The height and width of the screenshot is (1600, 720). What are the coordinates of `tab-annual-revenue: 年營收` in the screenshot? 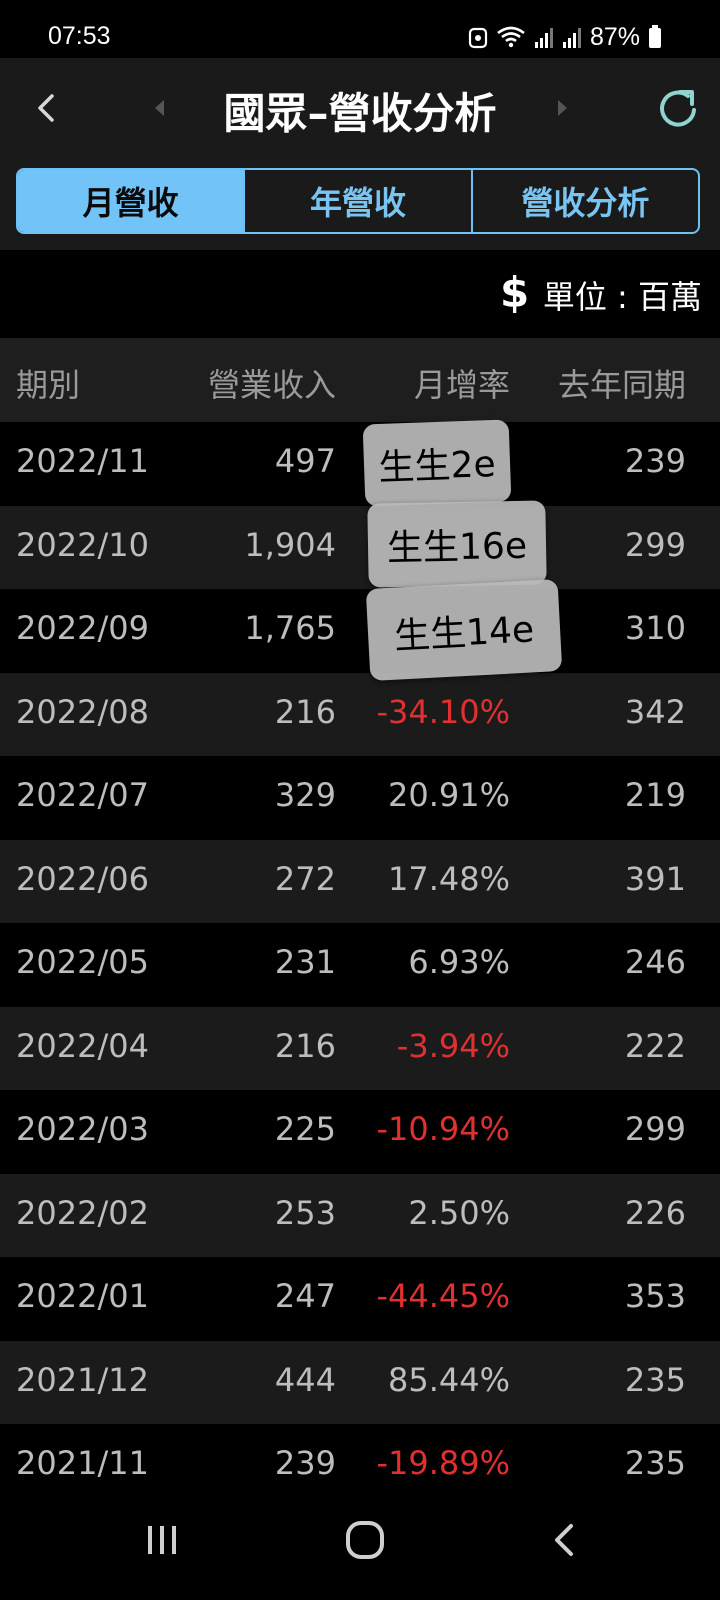 It's located at (356, 201).